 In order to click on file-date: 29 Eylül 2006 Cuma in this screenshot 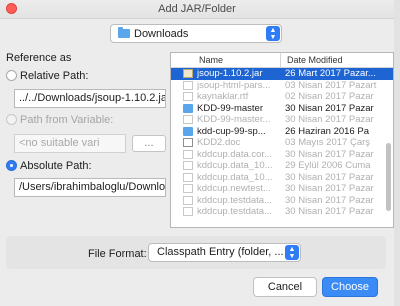, I will do `click(328, 165)`.